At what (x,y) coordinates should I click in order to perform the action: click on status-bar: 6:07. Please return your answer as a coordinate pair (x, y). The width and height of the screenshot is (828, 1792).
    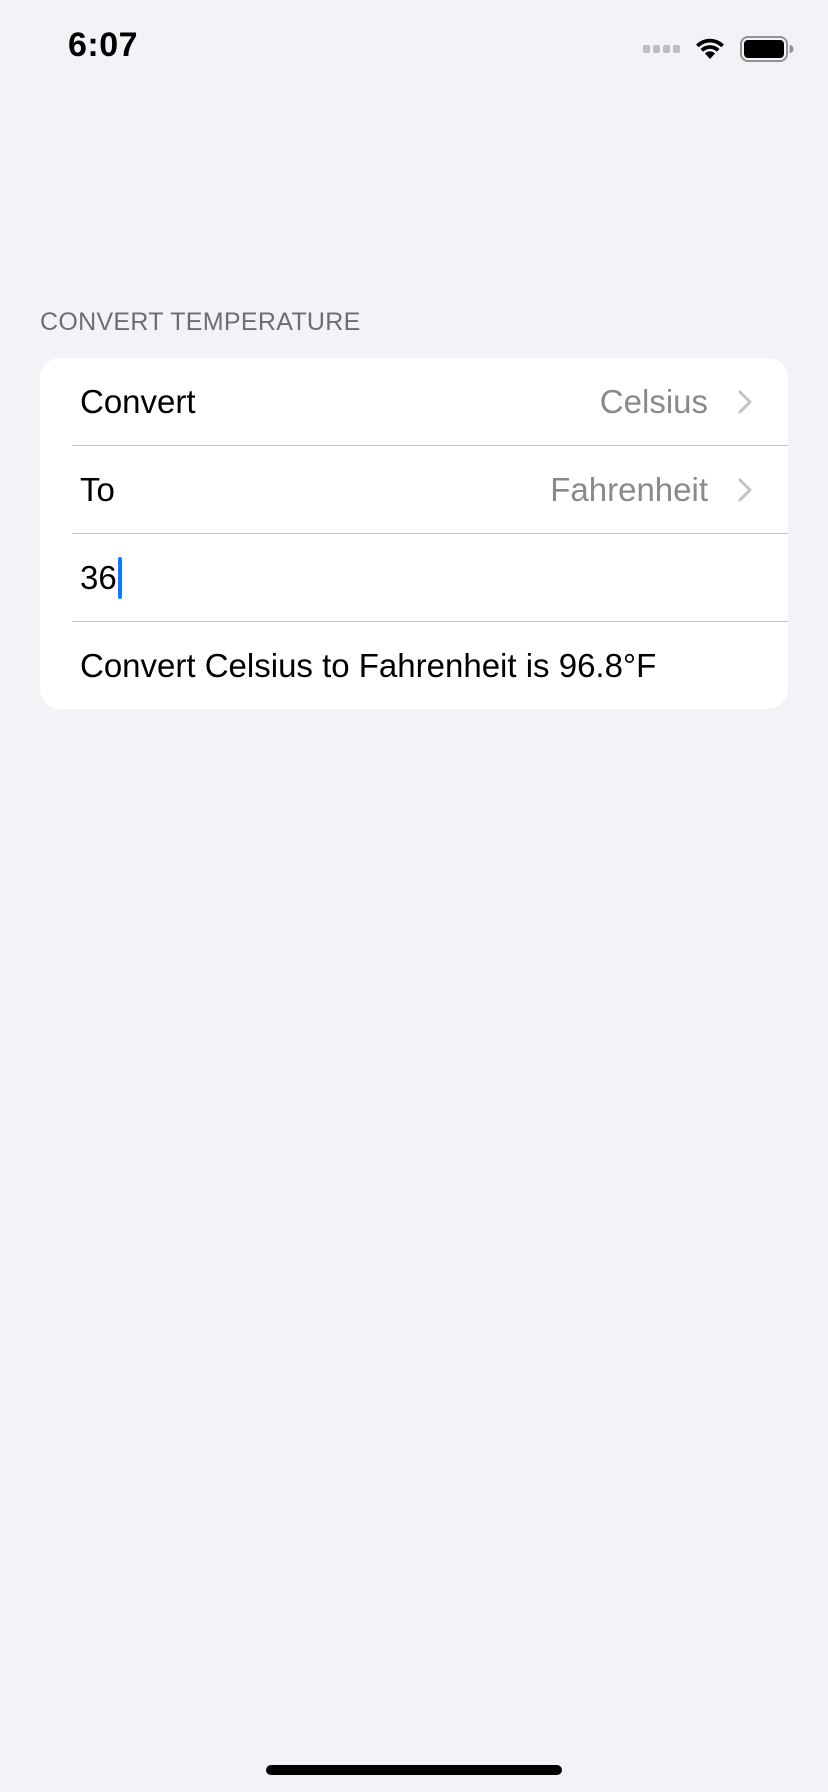
    Looking at the image, I should click on (414, 50).